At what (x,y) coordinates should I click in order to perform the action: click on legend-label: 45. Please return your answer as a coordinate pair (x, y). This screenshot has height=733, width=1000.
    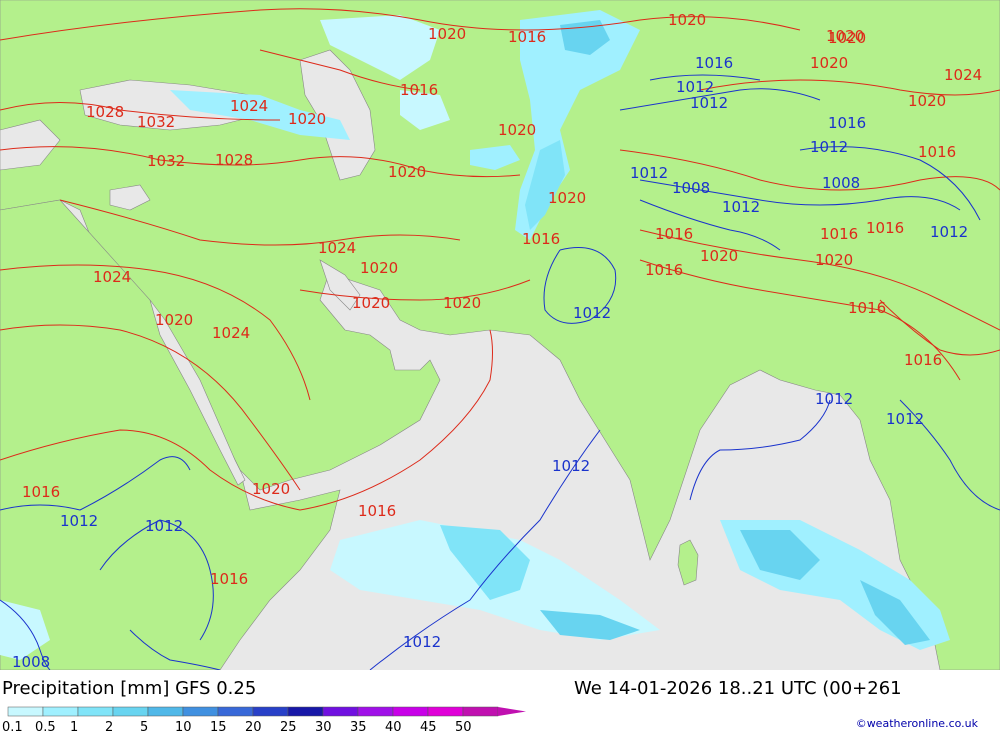
    Looking at the image, I should click on (428, 726).